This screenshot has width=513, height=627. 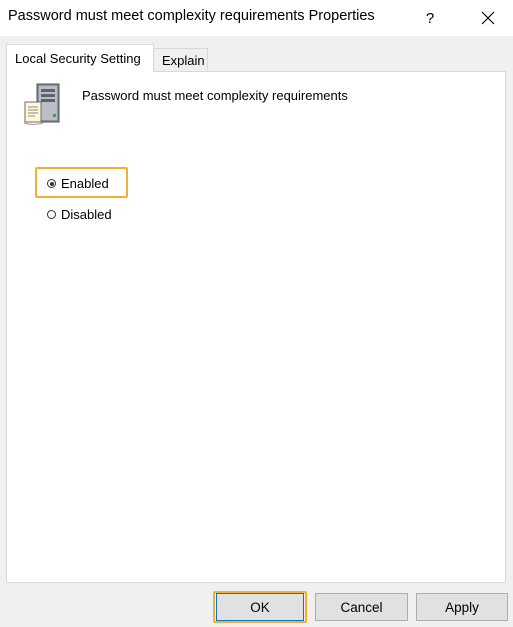 I want to click on tab-strip: Local Security Setting Explain, so click(x=256, y=54).